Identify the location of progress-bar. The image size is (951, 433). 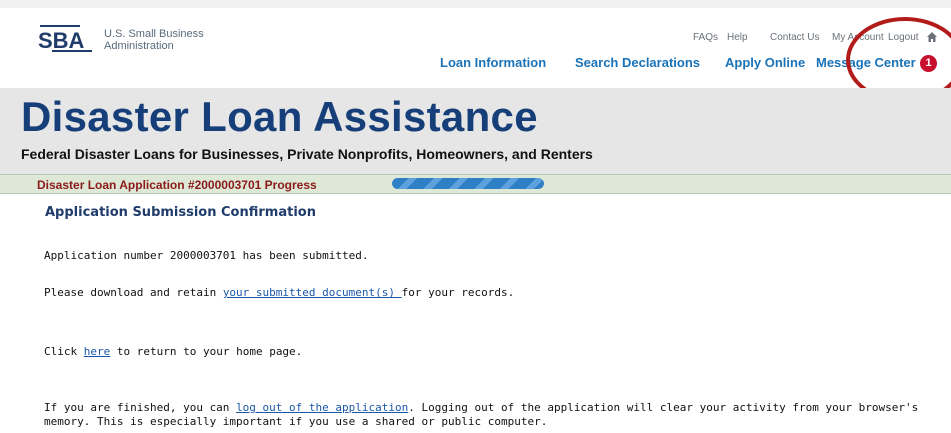
(468, 183).